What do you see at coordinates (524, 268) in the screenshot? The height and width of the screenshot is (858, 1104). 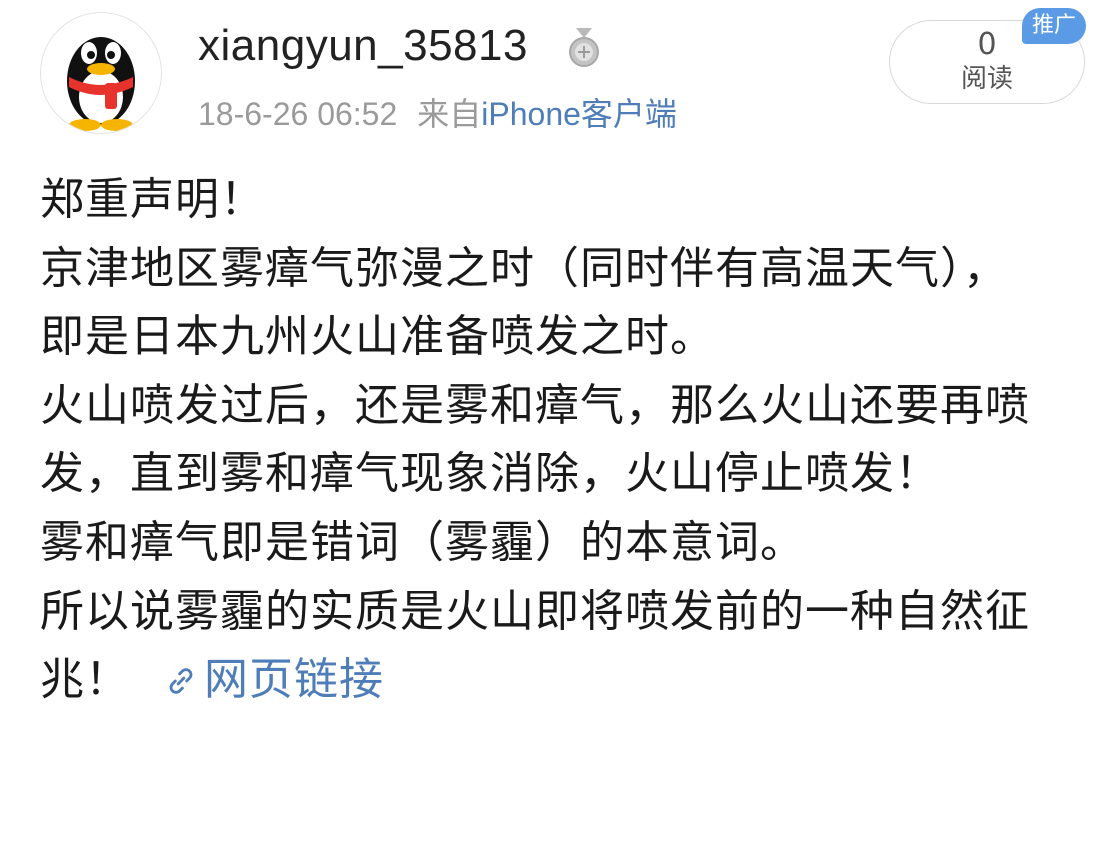 I see `content-line: 京津地区雾瘴气弥漫之时（同时伴有高温天气），` at bounding box center [524, 268].